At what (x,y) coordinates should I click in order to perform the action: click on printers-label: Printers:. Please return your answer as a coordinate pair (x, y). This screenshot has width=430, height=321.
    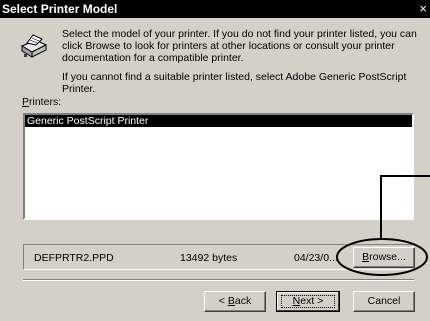
    Looking at the image, I should click on (41, 102).